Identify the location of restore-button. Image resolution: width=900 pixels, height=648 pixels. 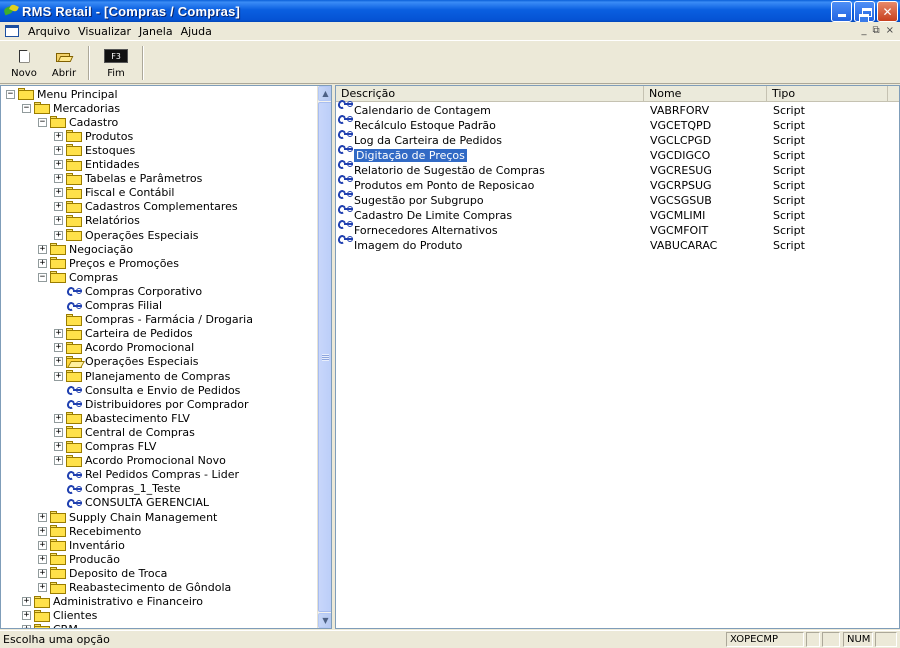
(864, 12).